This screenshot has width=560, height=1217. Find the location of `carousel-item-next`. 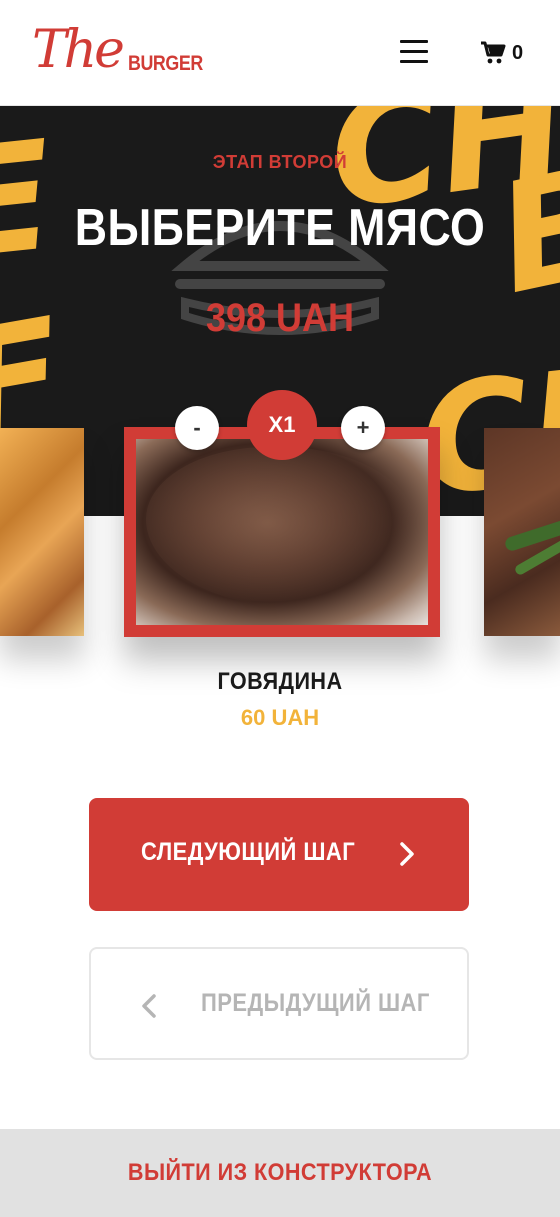

carousel-item-next is located at coordinates (522, 532).